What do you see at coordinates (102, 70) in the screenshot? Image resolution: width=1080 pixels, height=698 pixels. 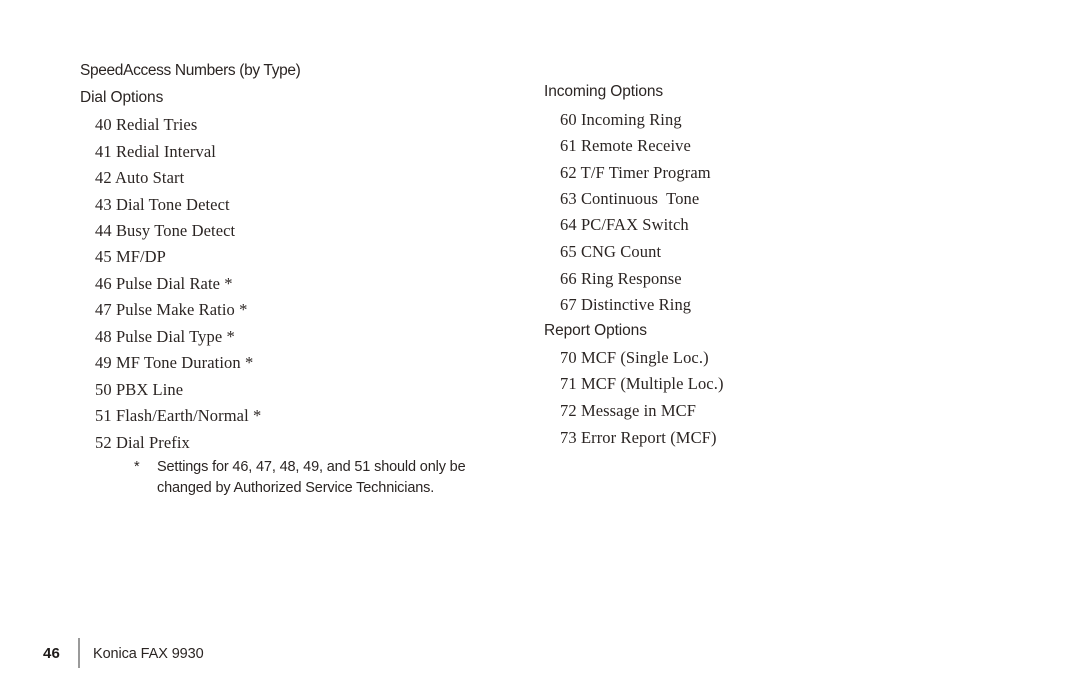 I see `page-title-part1: Speed` at bounding box center [102, 70].